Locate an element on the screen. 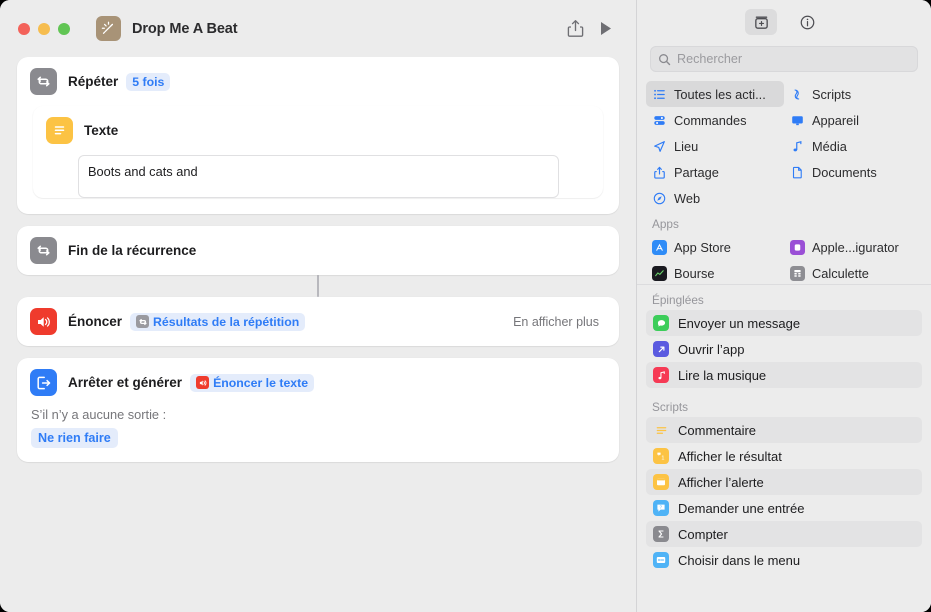  stop-output-token-label: Énoncer le texte is located at coordinates (261, 382).